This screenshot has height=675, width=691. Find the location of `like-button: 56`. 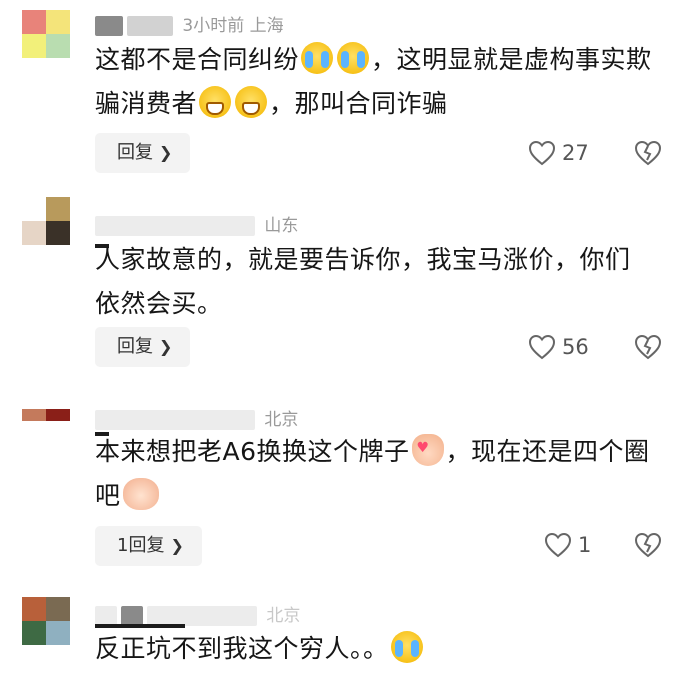

like-button: 56 is located at coordinates (558, 347).